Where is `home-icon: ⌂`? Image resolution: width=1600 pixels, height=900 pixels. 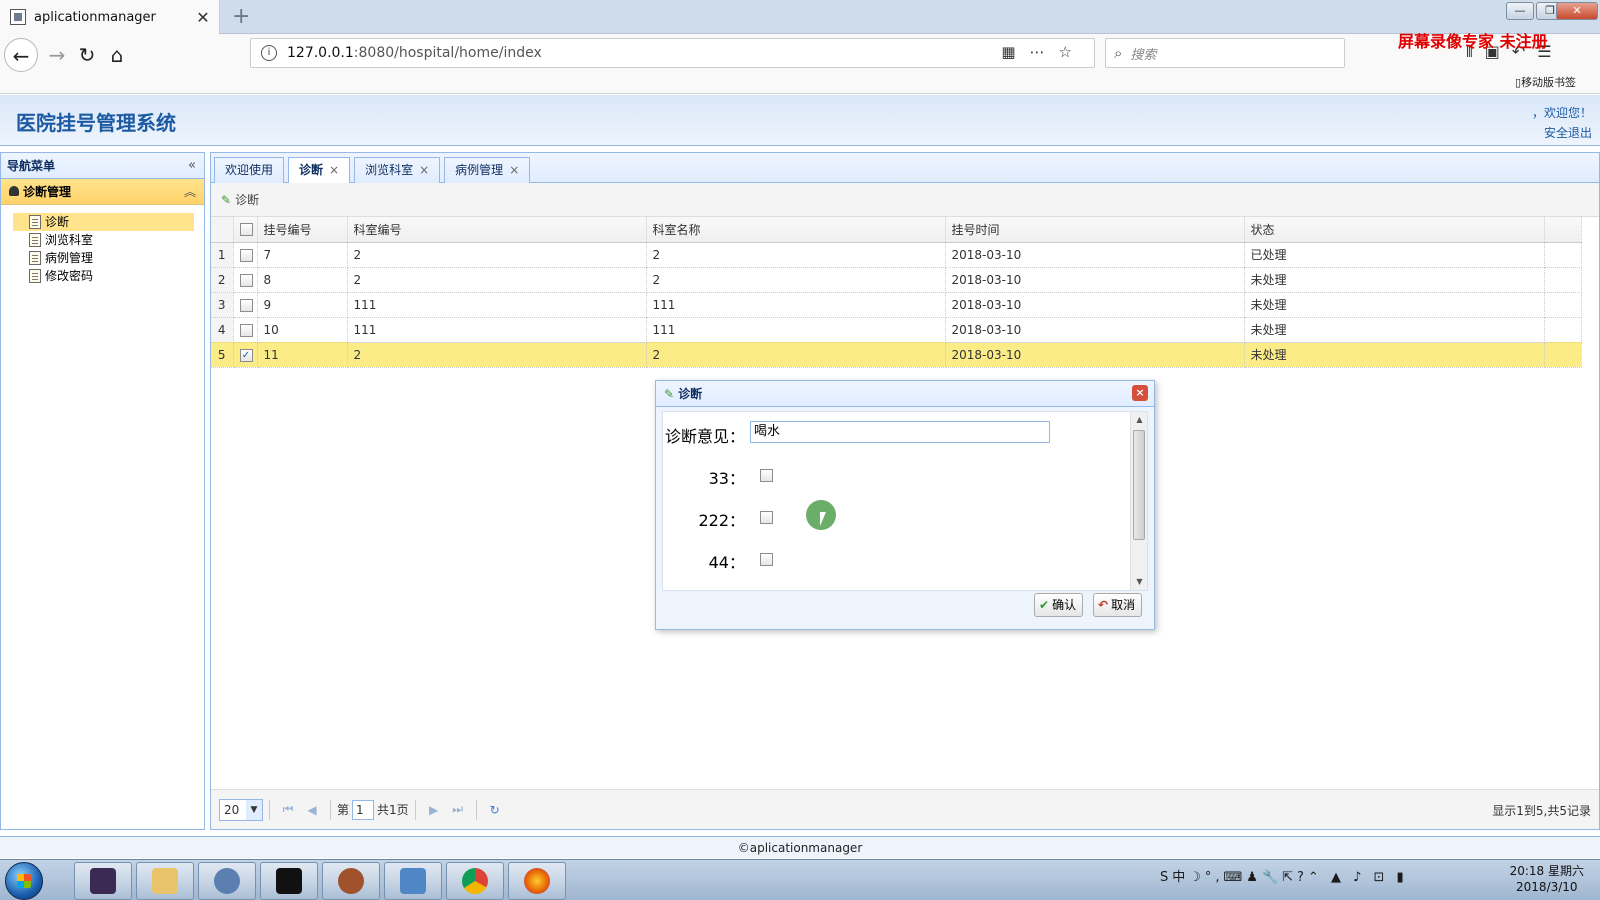
home-icon: ⌂ is located at coordinates (117, 55).